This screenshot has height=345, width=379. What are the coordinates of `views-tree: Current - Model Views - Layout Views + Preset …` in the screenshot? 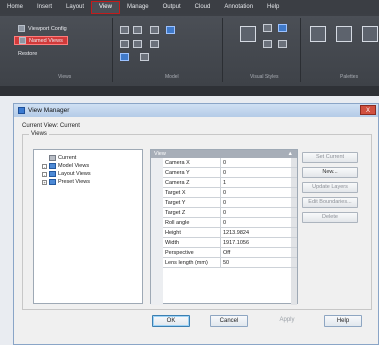 It's located at (88, 226).